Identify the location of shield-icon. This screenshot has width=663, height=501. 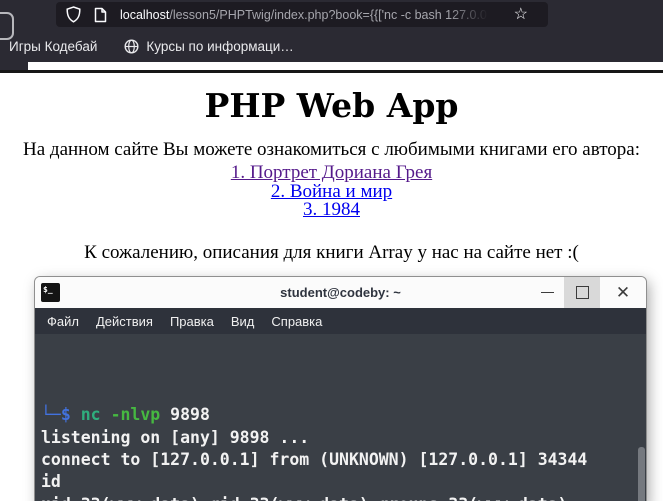
(73, 14).